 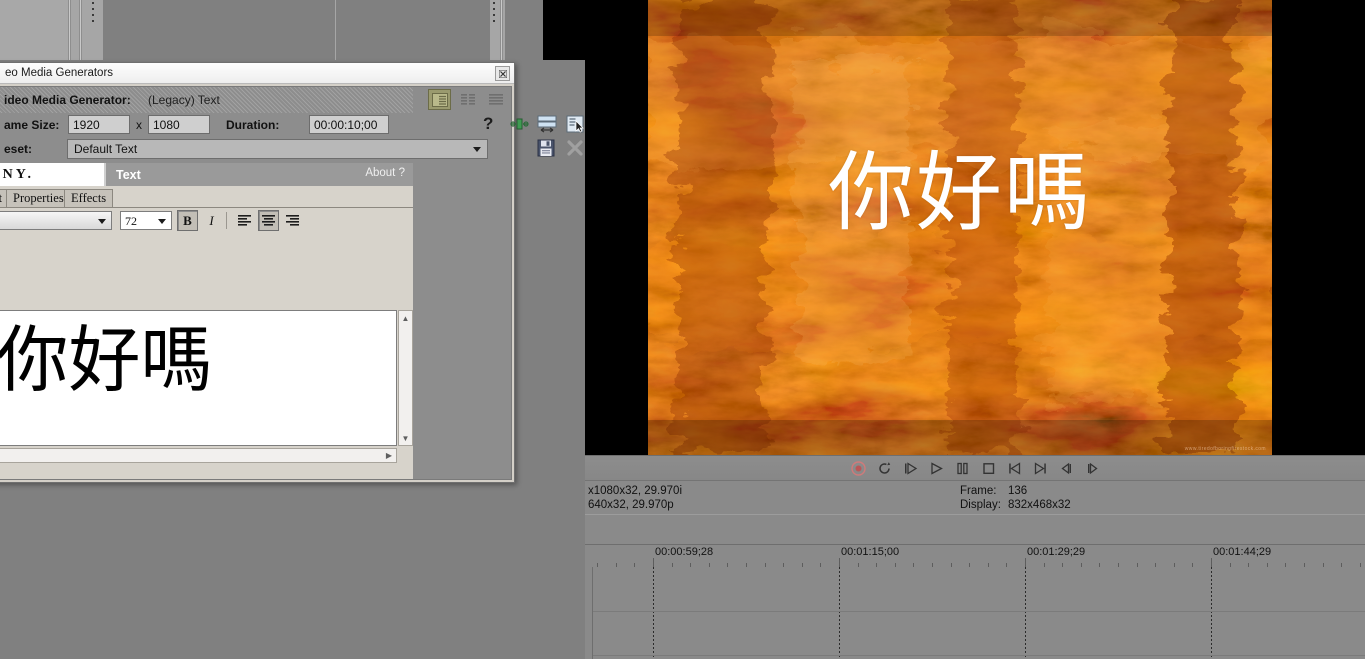 I want to click on text-edit-horizontal-scrollbar: ◀ ▶, so click(x=198, y=455).